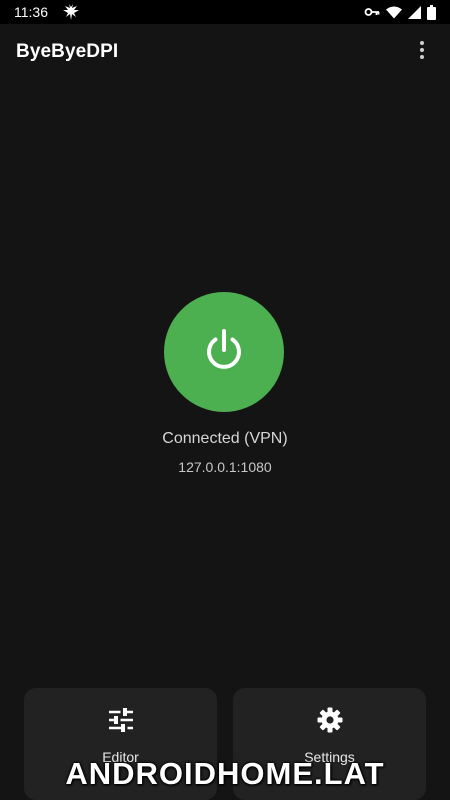 The width and height of the screenshot is (450, 800). Describe the element at coordinates (120, 744) in the screenshot. I see `editor-button: Editor` at that location.